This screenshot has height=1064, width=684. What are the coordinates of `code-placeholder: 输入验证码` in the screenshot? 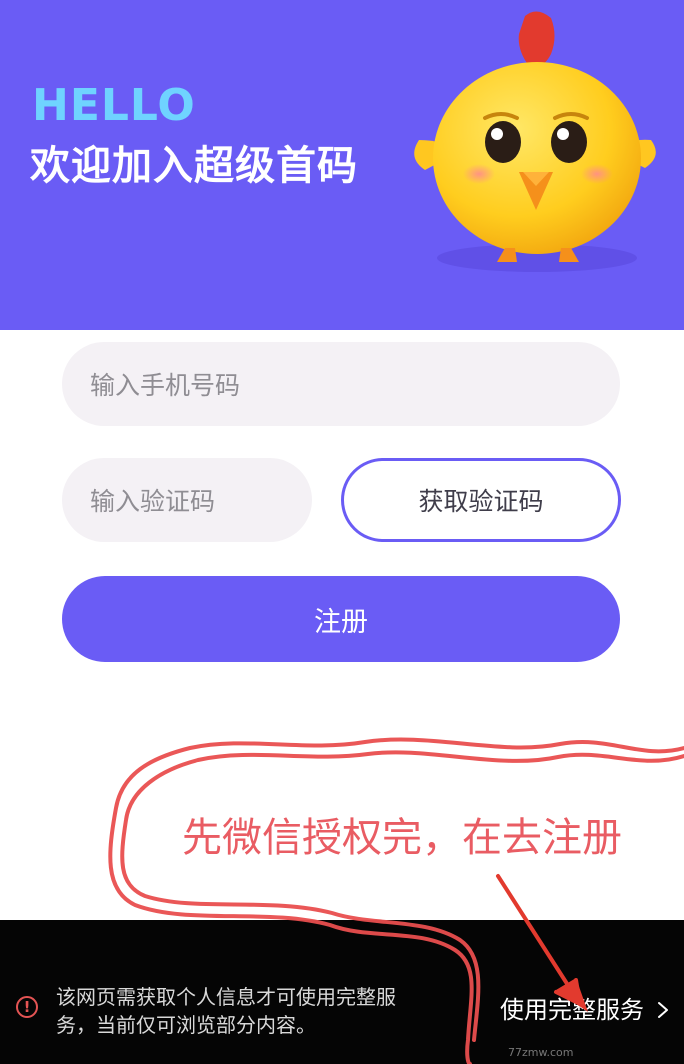 It's located at (153, 501).